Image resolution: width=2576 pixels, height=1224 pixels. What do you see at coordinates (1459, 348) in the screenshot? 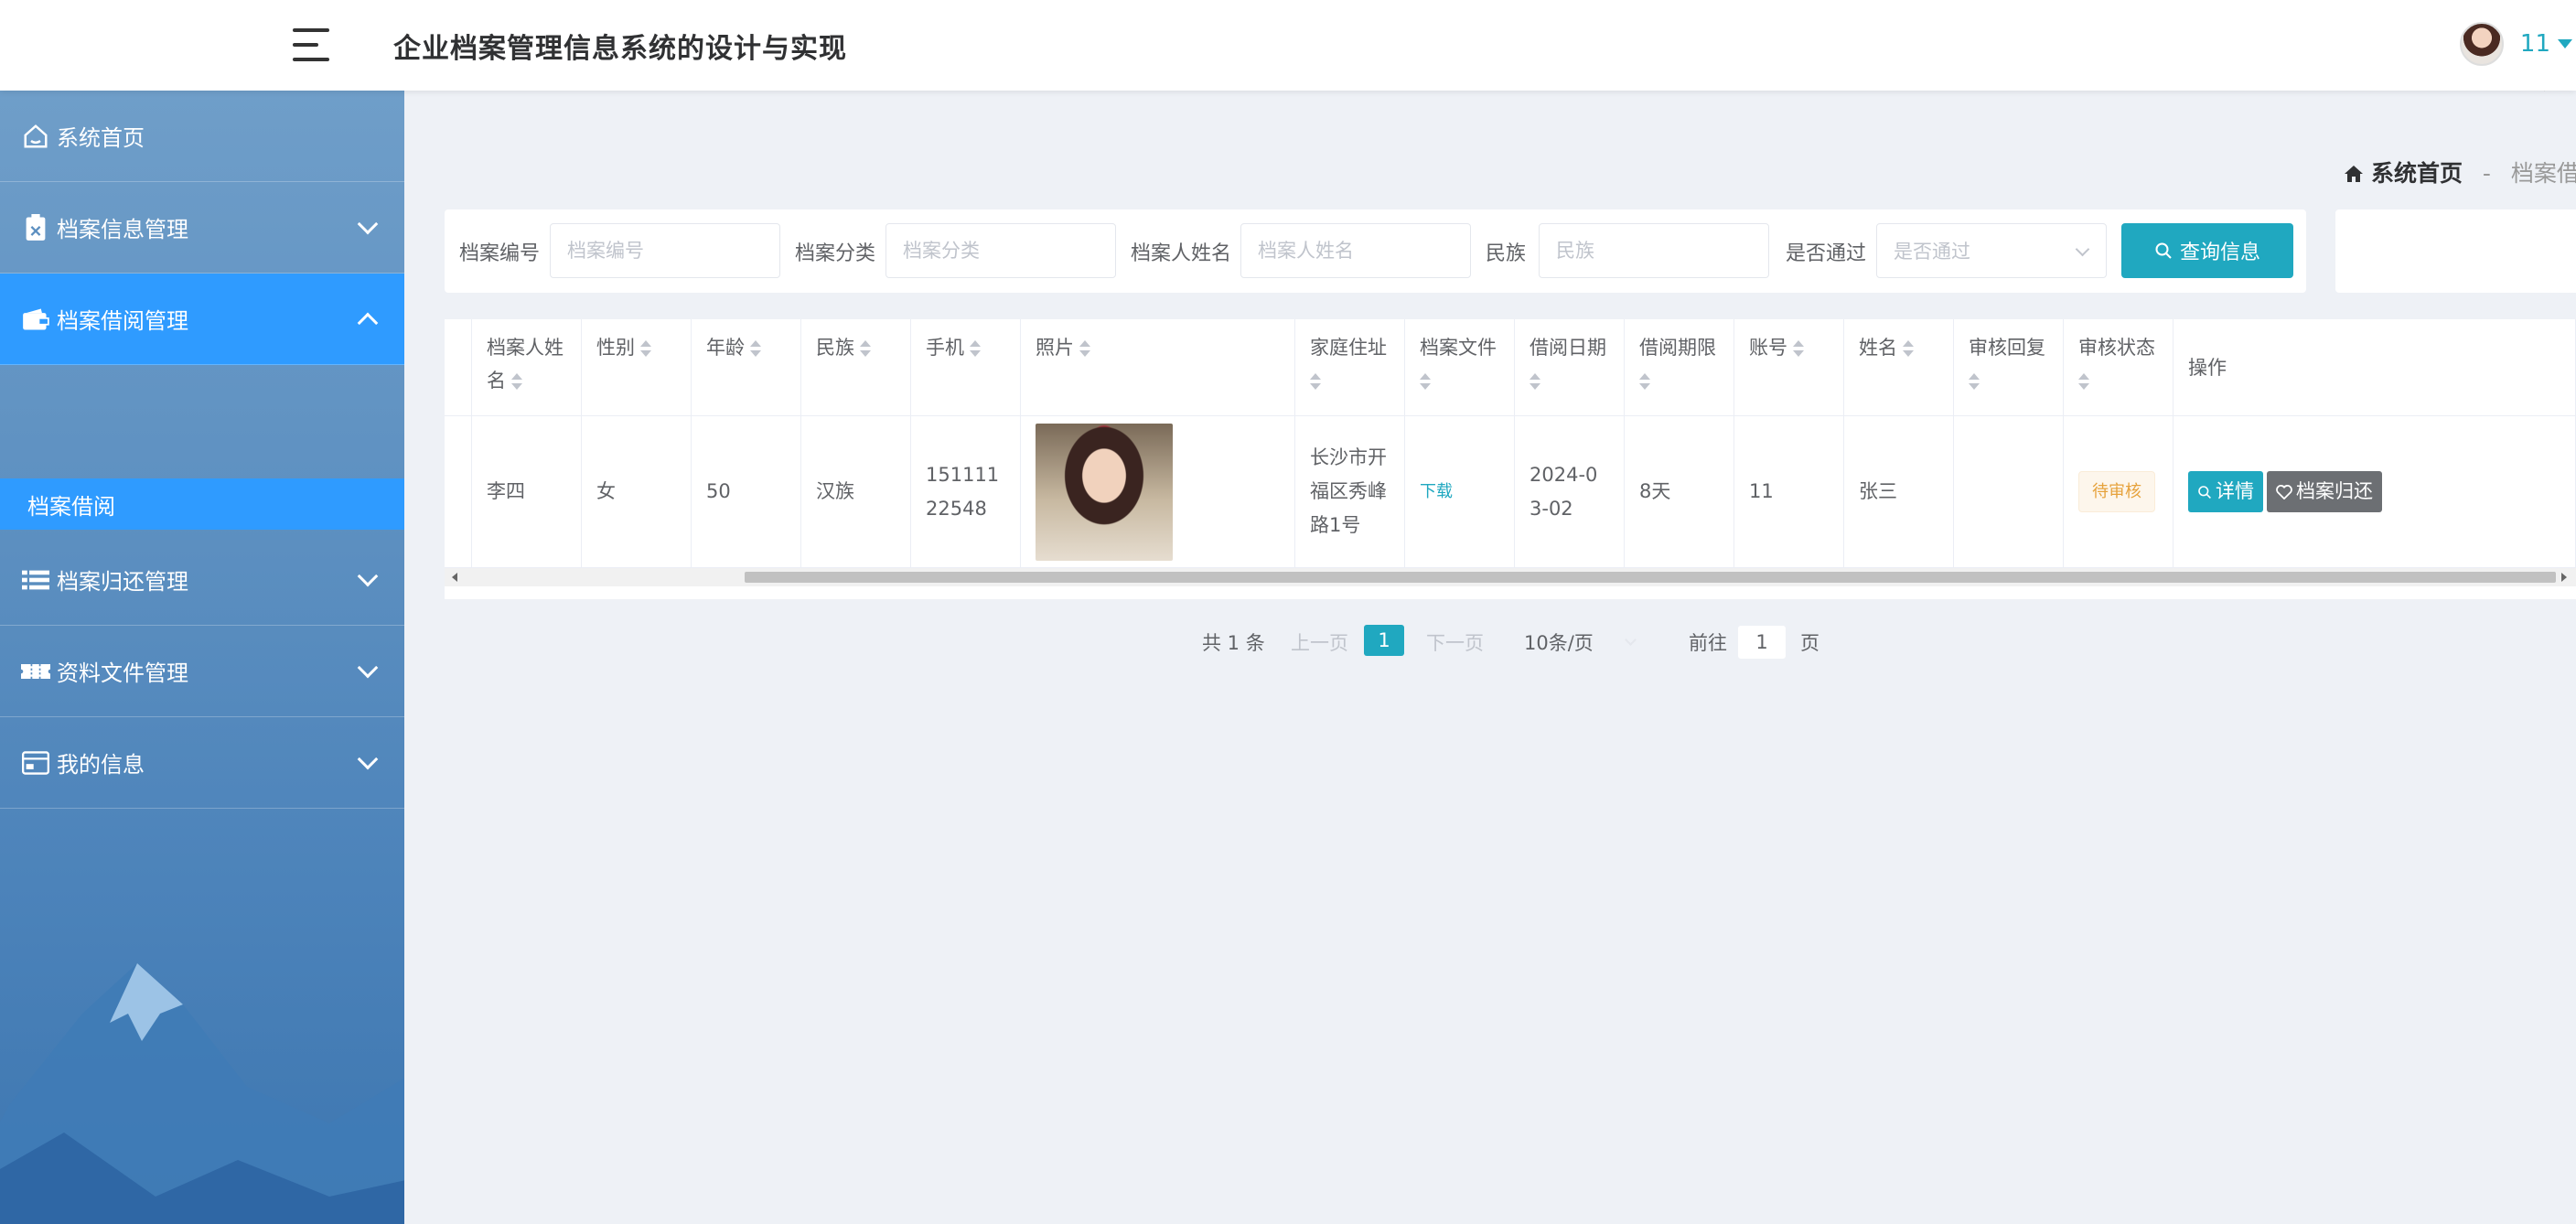
I see `header-label: 档案文件` at bounding box center [1459, 348].